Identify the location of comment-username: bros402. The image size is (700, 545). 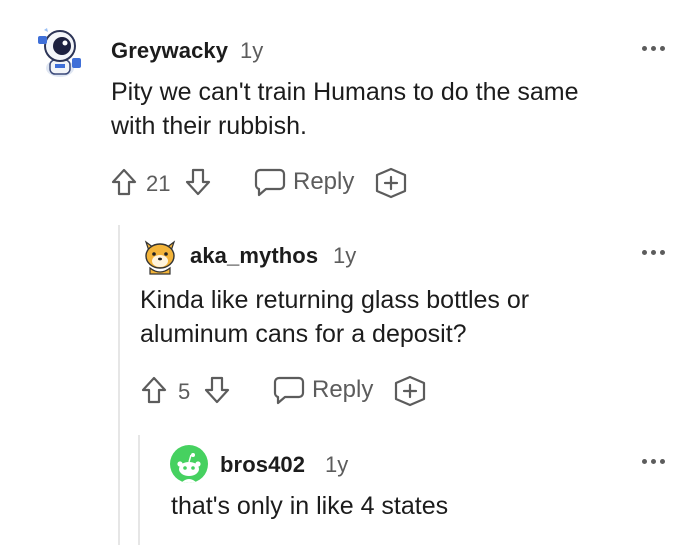
(262, 465).